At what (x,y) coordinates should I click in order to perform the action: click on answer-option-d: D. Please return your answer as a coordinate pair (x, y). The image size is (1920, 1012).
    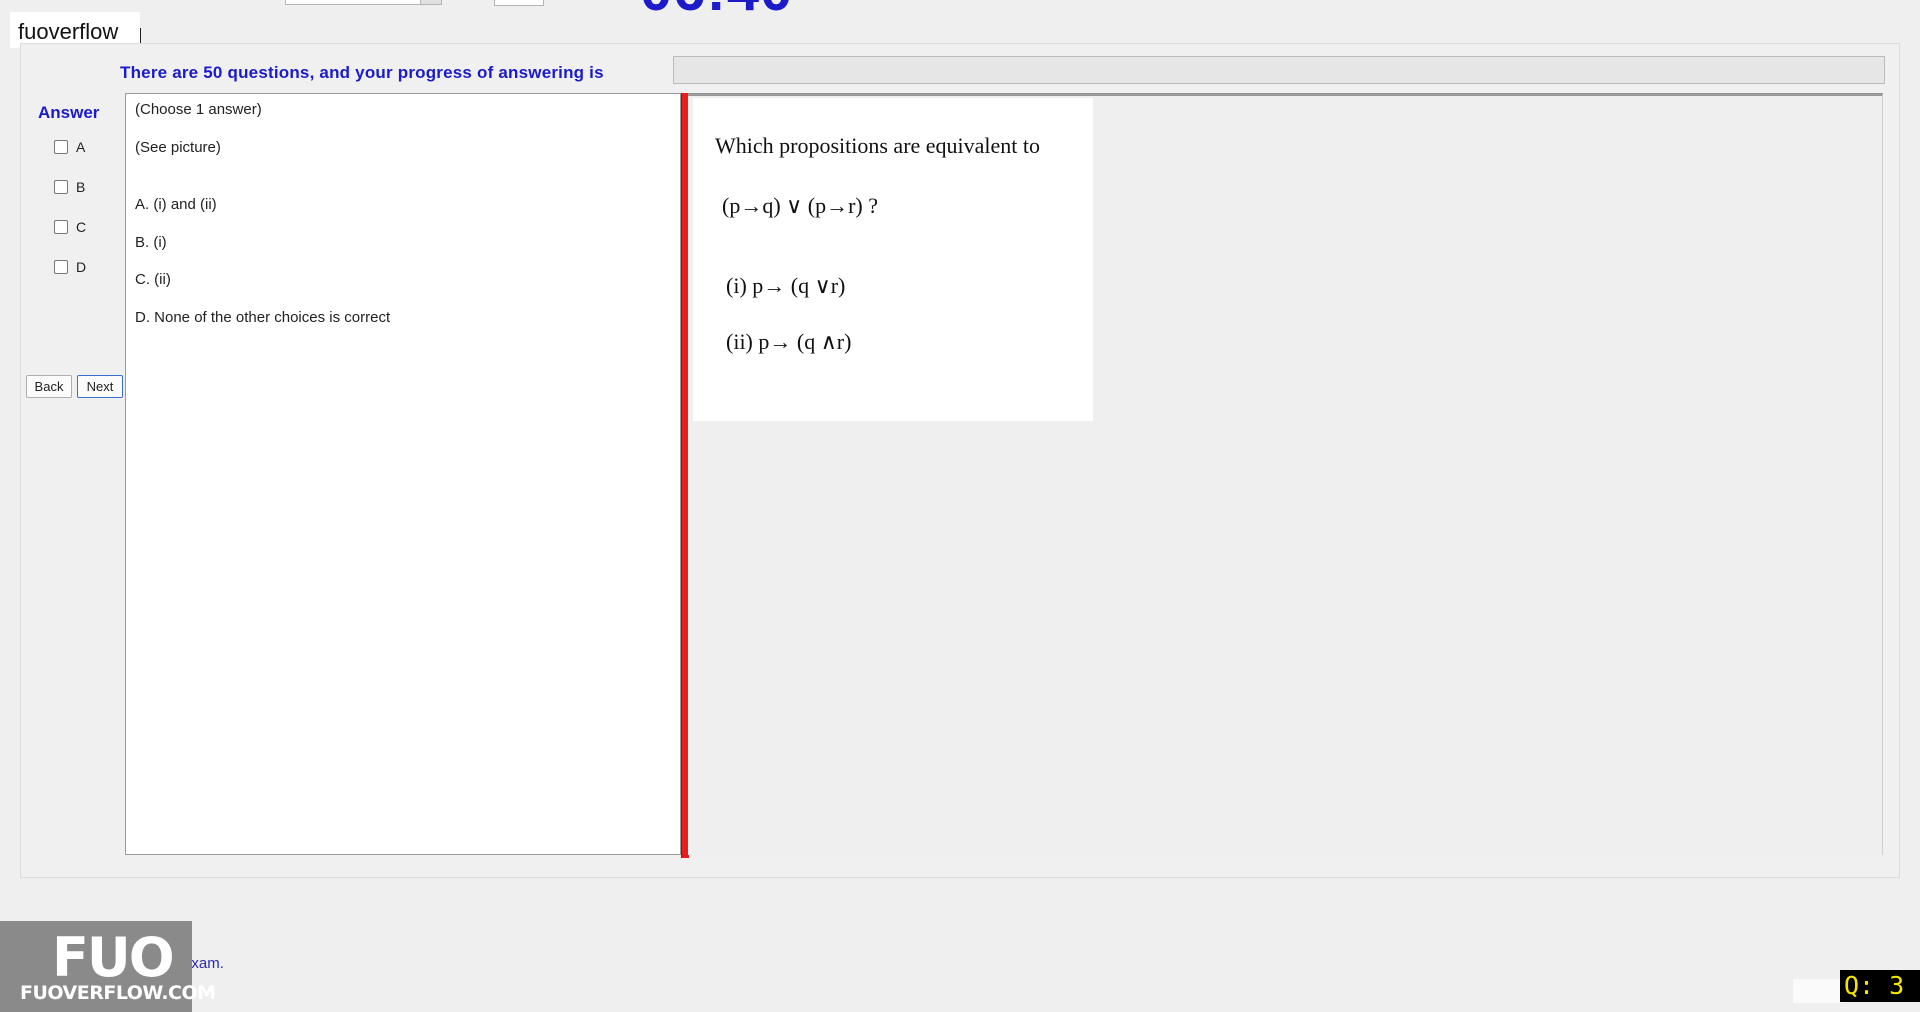
    Looking at the image, I should click on (70, 267).